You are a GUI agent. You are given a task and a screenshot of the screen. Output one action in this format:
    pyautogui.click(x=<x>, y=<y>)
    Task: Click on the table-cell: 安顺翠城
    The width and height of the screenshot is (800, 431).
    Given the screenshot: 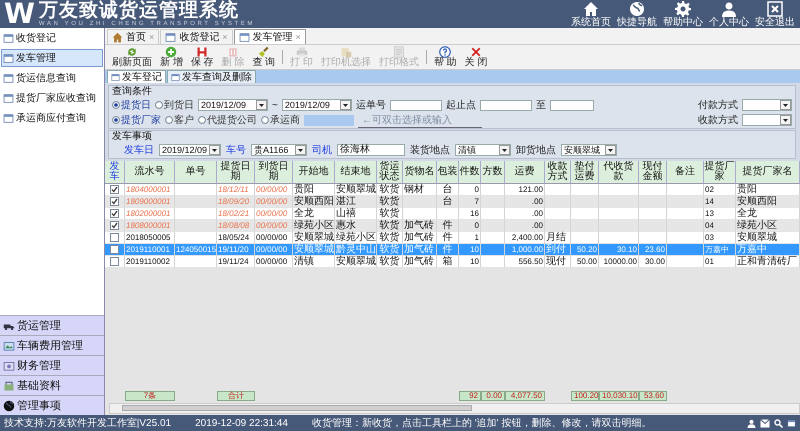 What is the action you would take?
    pyautogui.click(x=356, y=262)
    